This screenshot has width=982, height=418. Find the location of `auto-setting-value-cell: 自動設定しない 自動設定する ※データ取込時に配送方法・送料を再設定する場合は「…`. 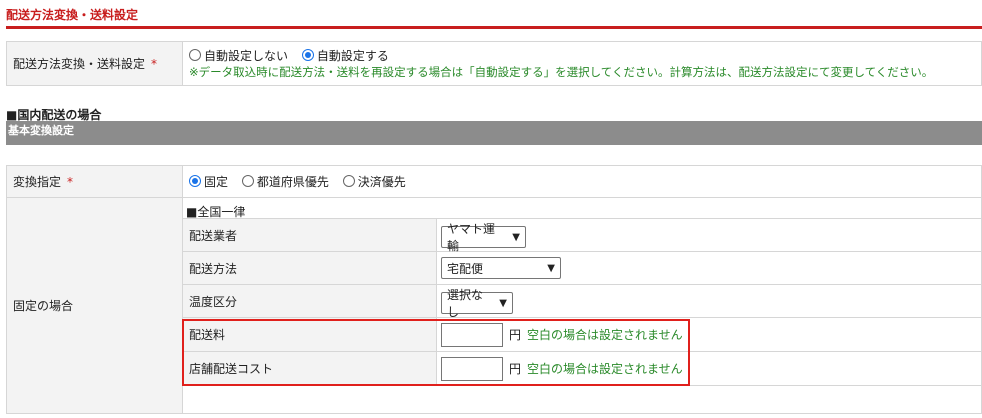

auto-setting-value-cell: 自動設定しない 自動設定する ※データ取込時に配送方法・送料を再設定する場合は「… is located at coordinates (582, 63).